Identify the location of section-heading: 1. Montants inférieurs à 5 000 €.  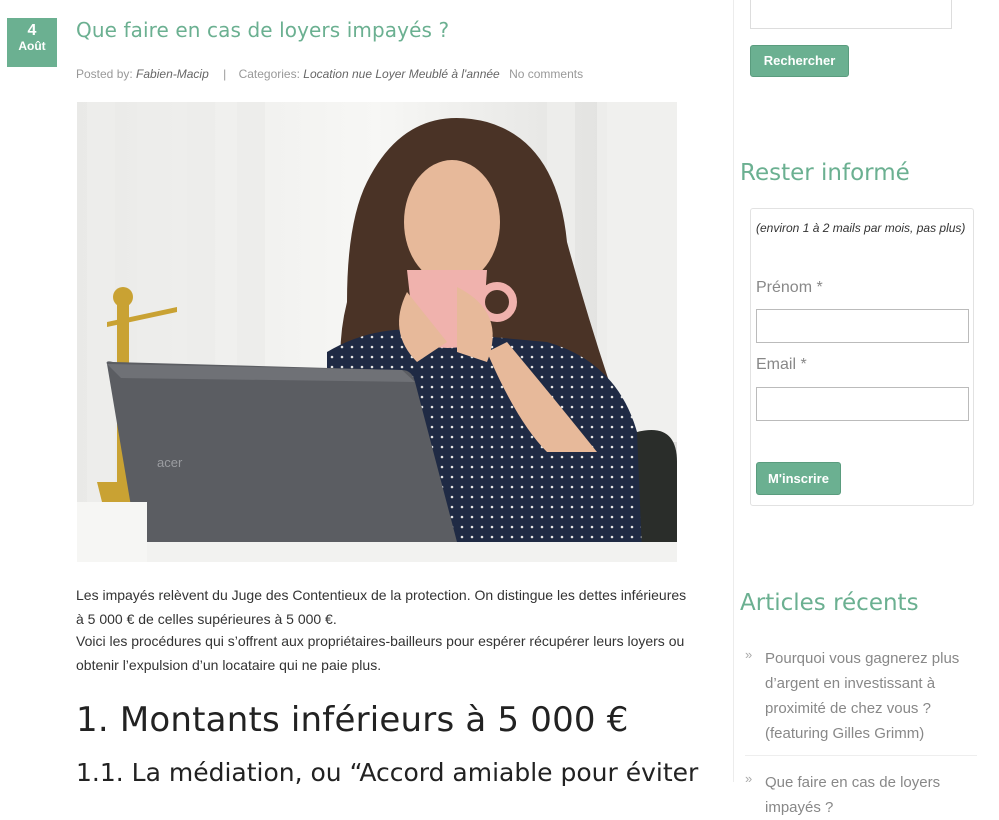
(352, 720).